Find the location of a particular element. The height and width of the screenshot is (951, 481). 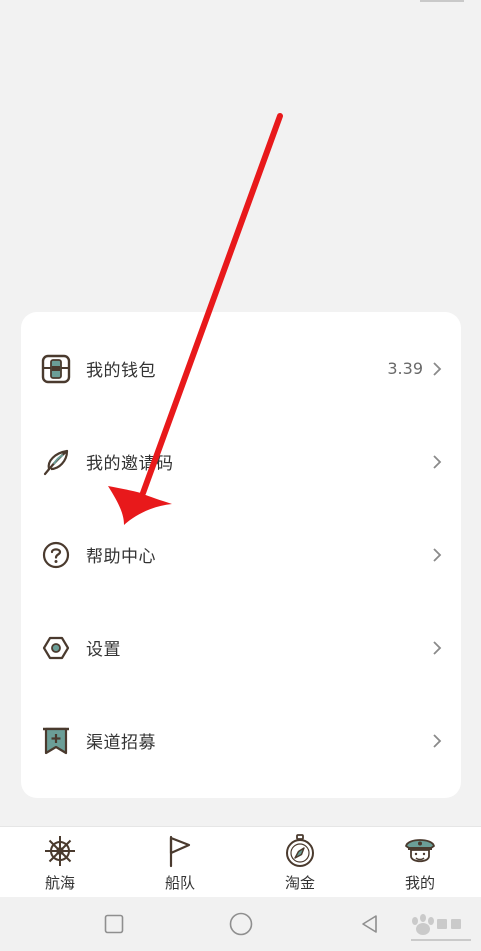

menu-item-label: 我的钱包 is located at coordinates (121, 371).